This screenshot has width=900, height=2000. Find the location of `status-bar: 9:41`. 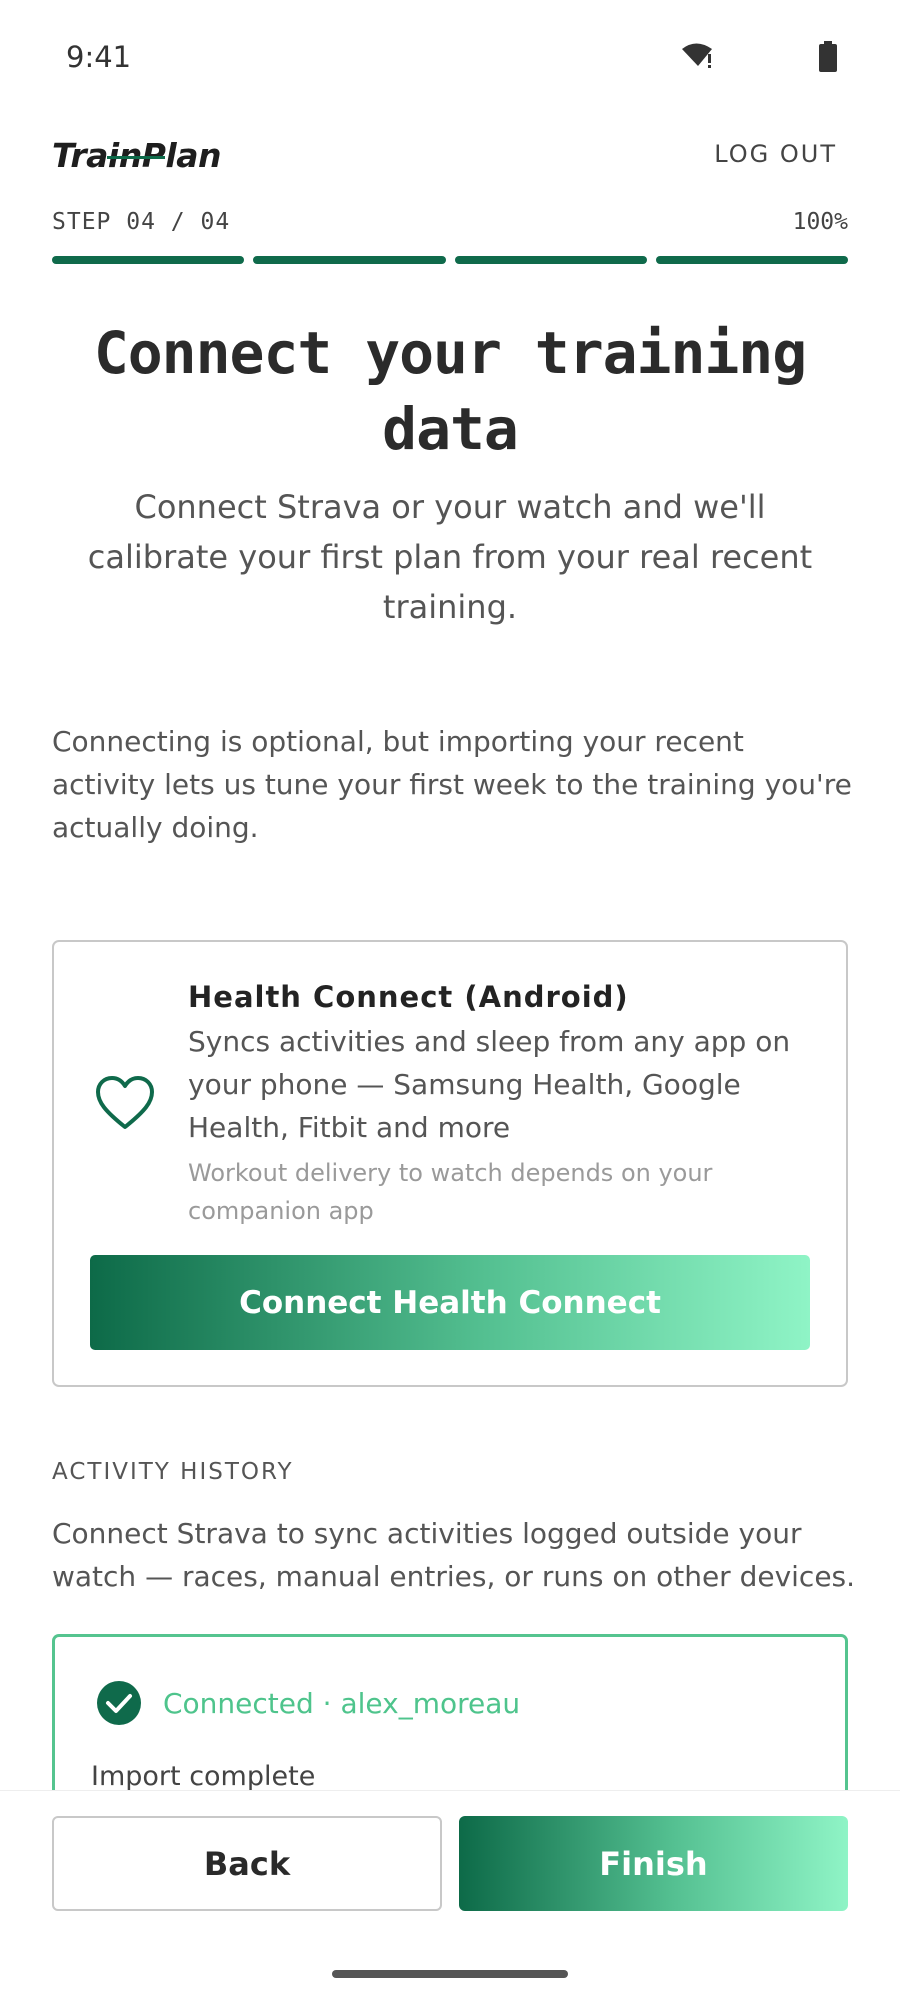

status-bar: 9:41 is located at coordinates (450, 55).